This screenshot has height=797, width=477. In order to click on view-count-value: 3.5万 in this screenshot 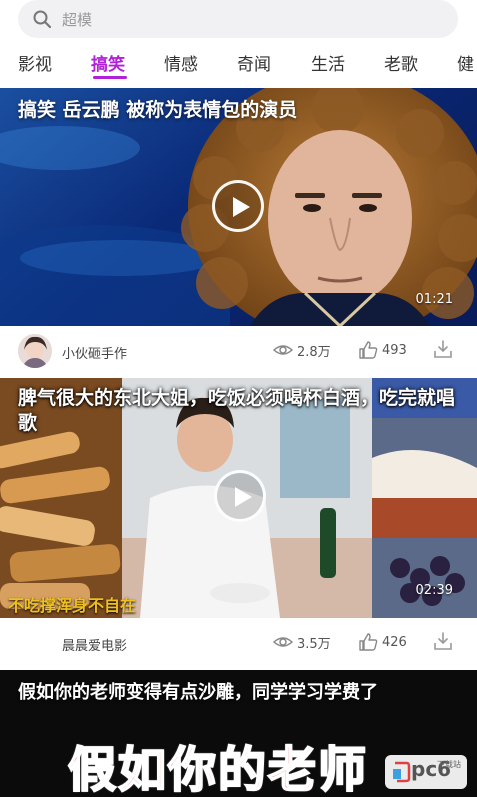, I will do `click(314, 644)`.